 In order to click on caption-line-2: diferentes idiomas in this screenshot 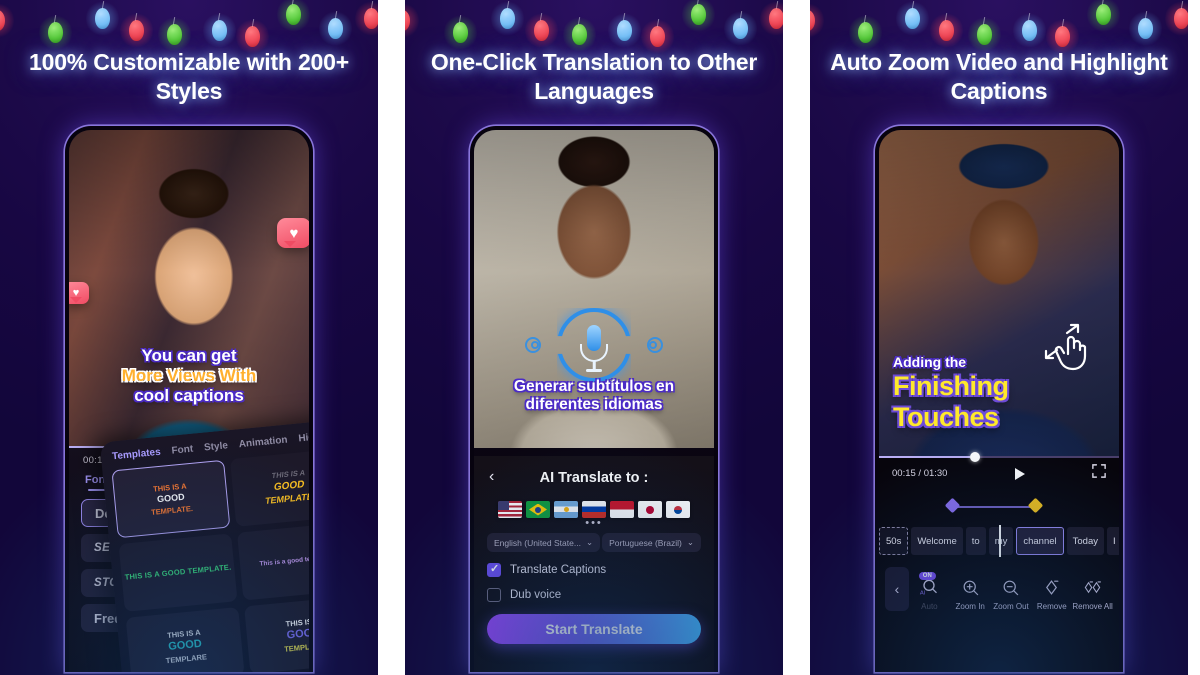, I will do `click(594, 405)`.